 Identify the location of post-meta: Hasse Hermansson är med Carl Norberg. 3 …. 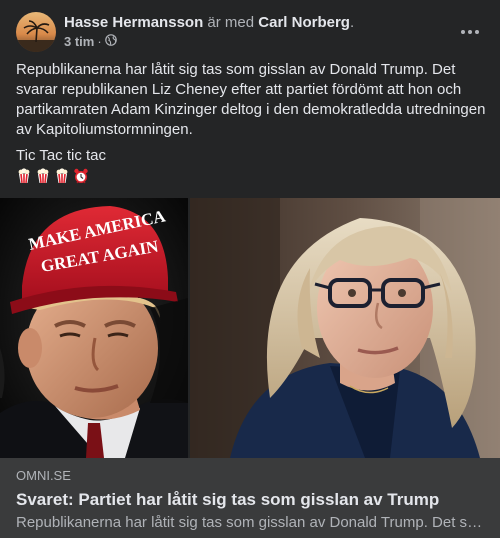
(209, 31).